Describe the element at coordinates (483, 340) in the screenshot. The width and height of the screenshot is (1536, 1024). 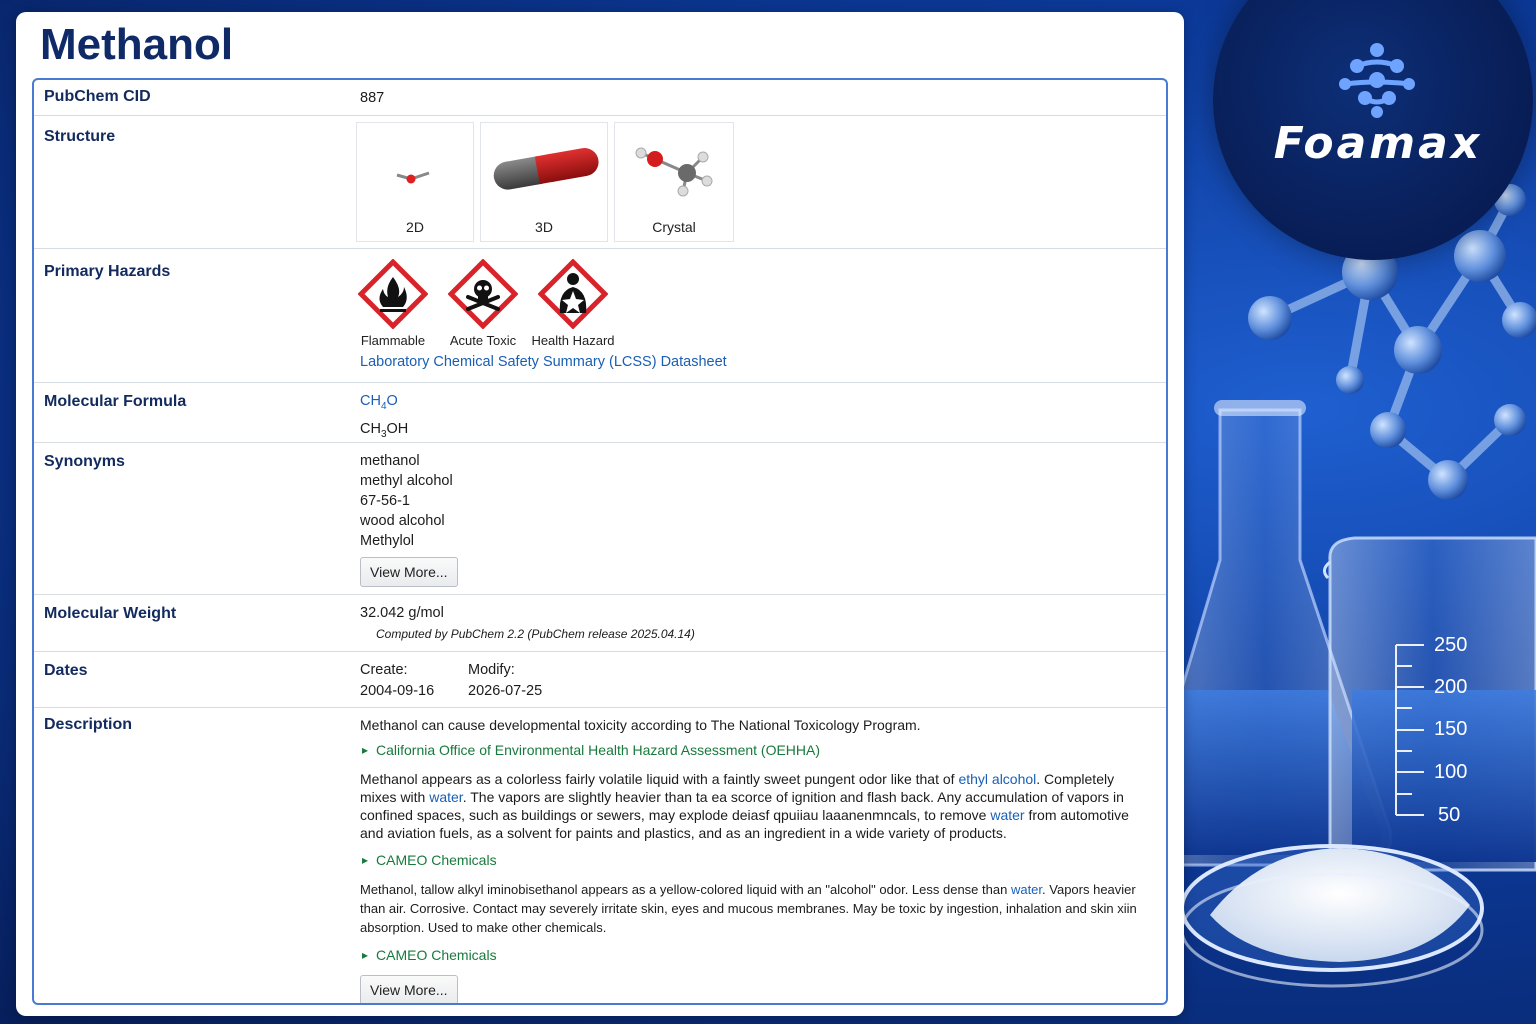
I see `hazard-label: Acute Toxic` at that location.